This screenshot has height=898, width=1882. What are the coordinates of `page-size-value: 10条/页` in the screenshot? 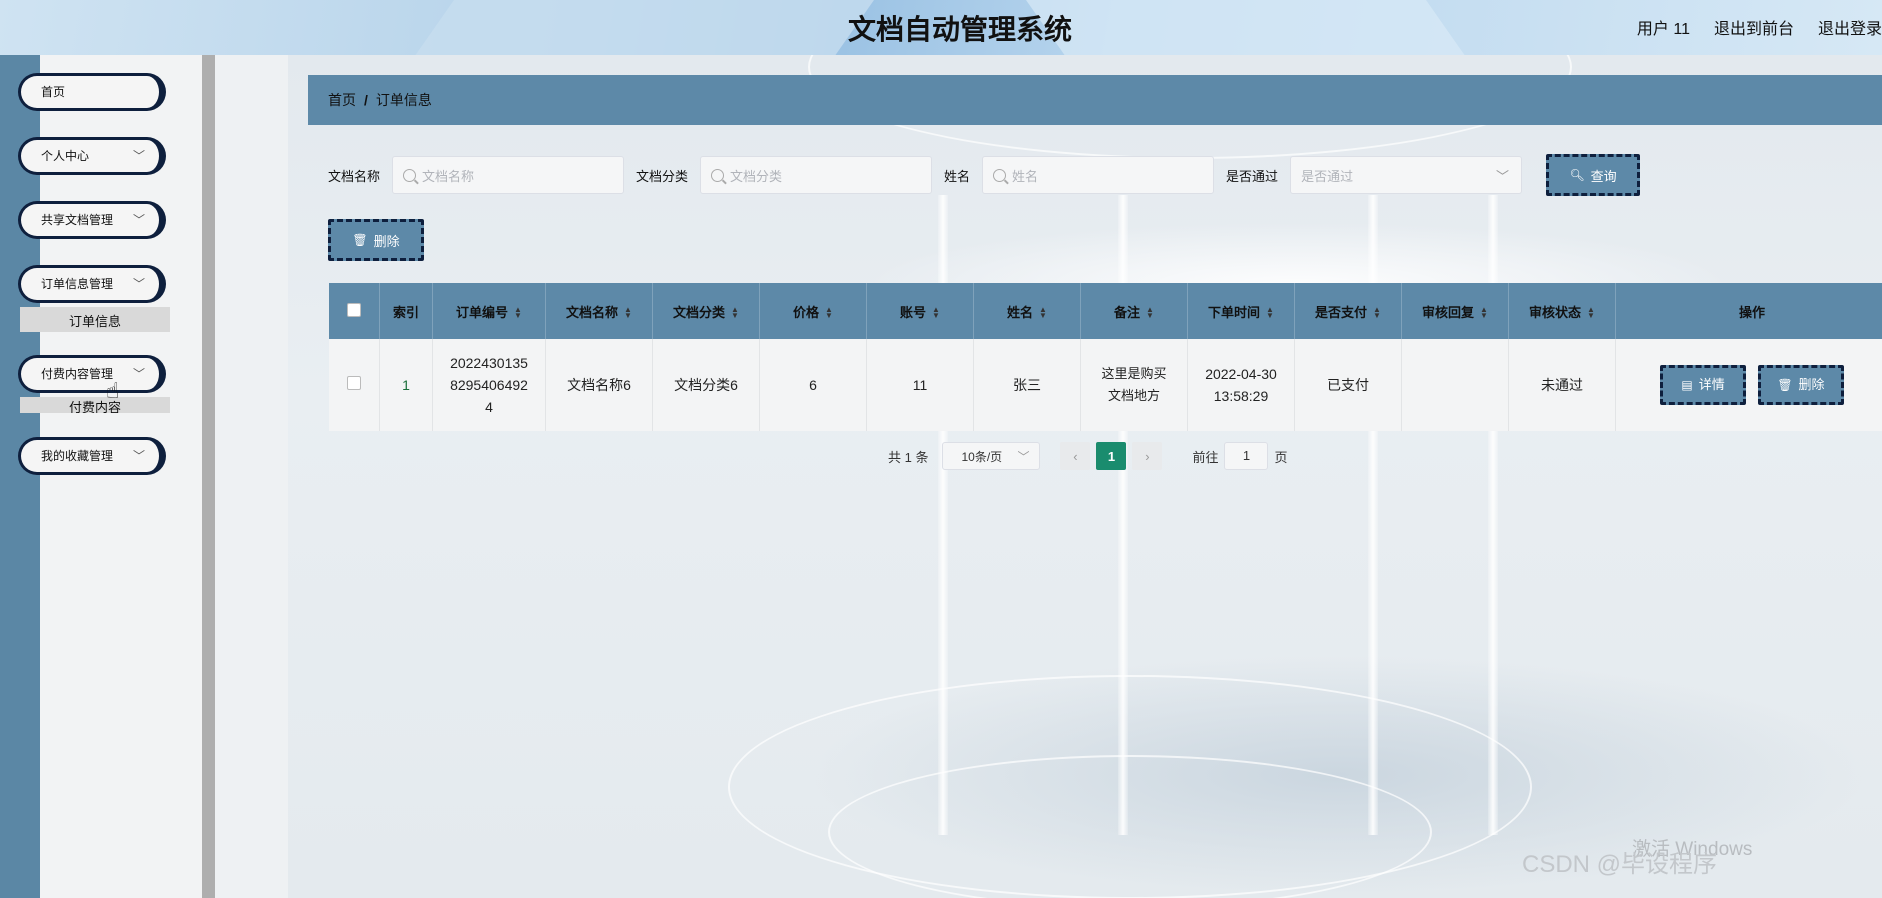 It's located at (982, 456).